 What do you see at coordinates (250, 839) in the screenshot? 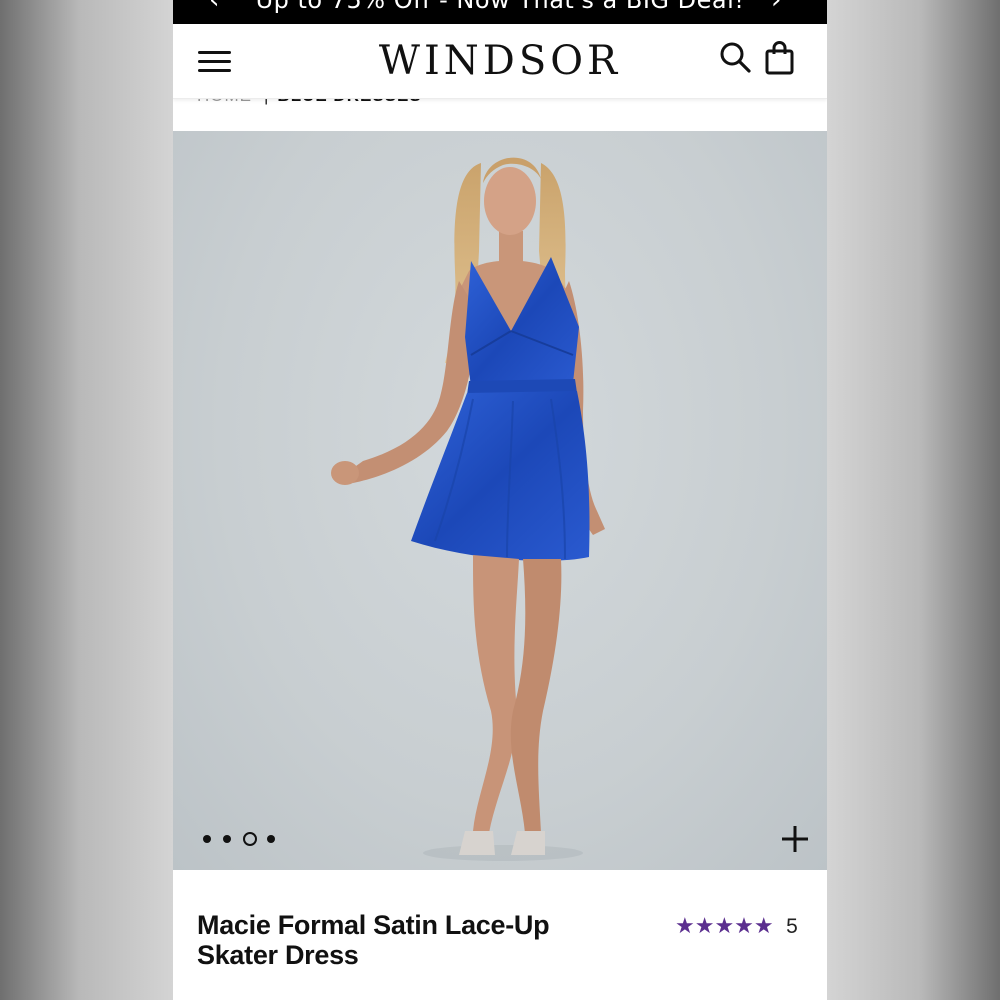
I see `gallery-dot-active` at bounding box center [250, 839].